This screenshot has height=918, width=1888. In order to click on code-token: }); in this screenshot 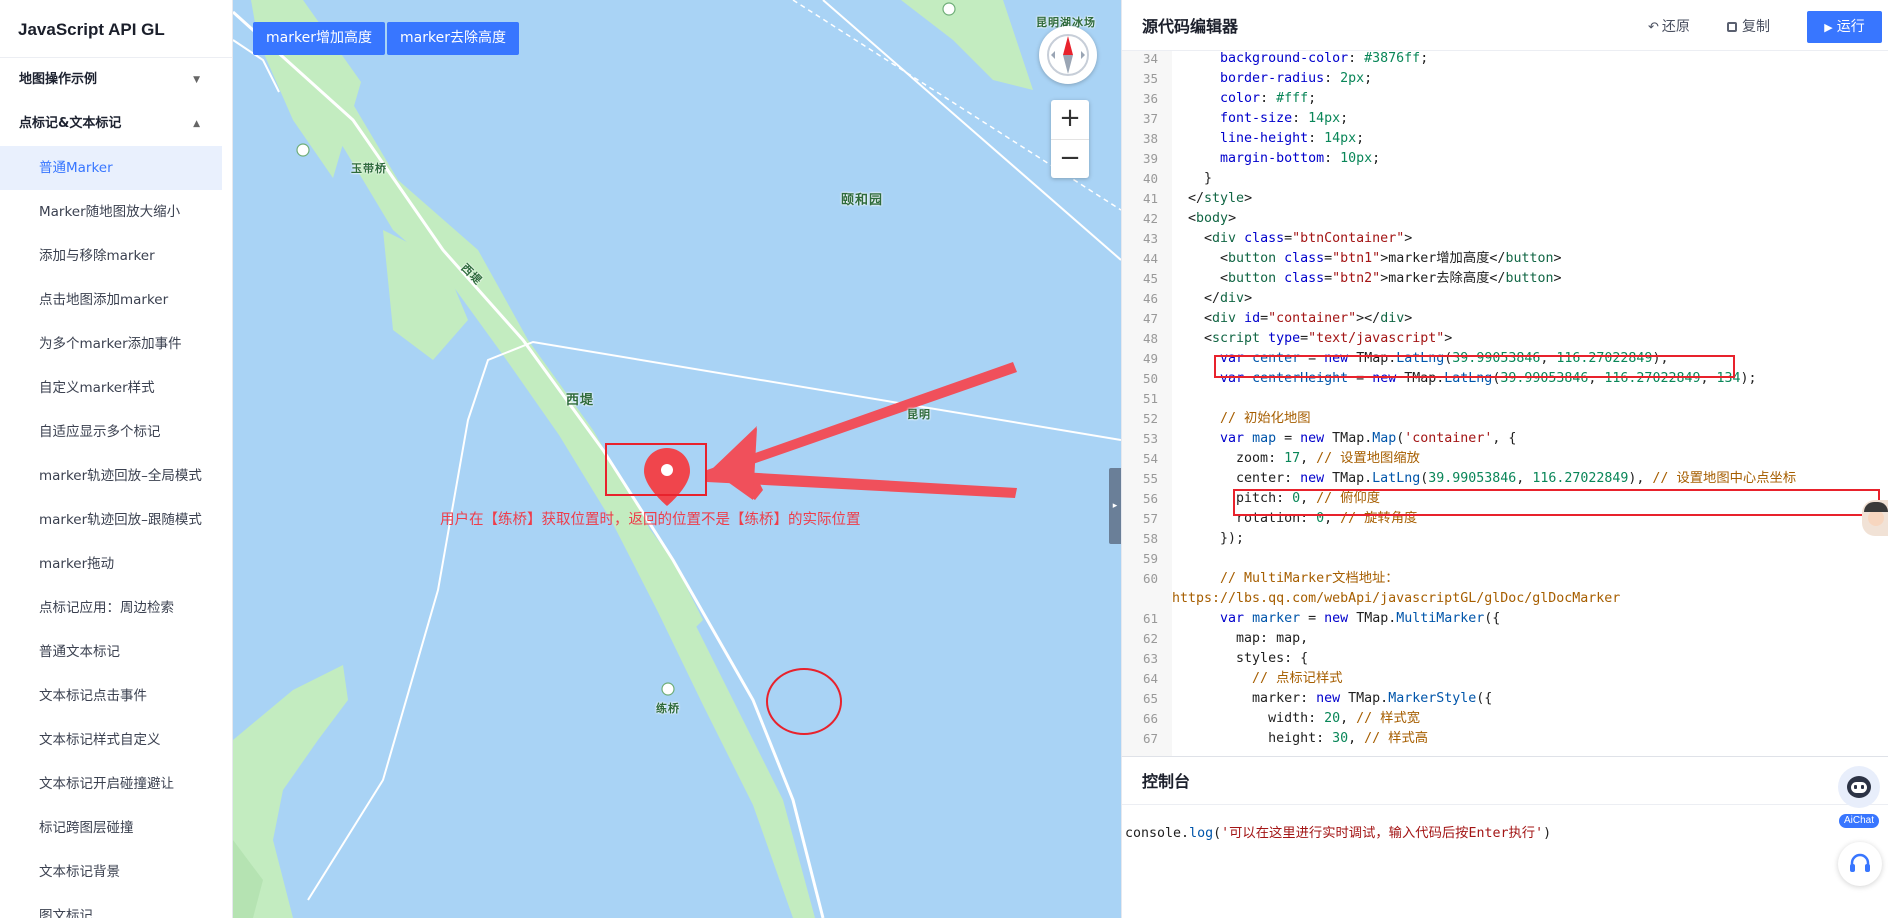, I will do `click(1208, 538)`.